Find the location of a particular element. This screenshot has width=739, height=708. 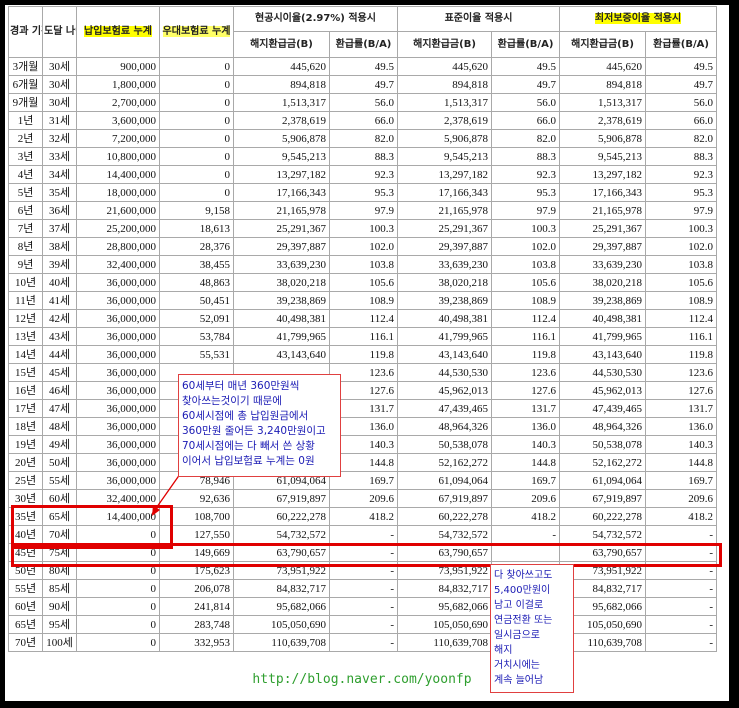

annotation-arrow is located at coordinates (185, 467).